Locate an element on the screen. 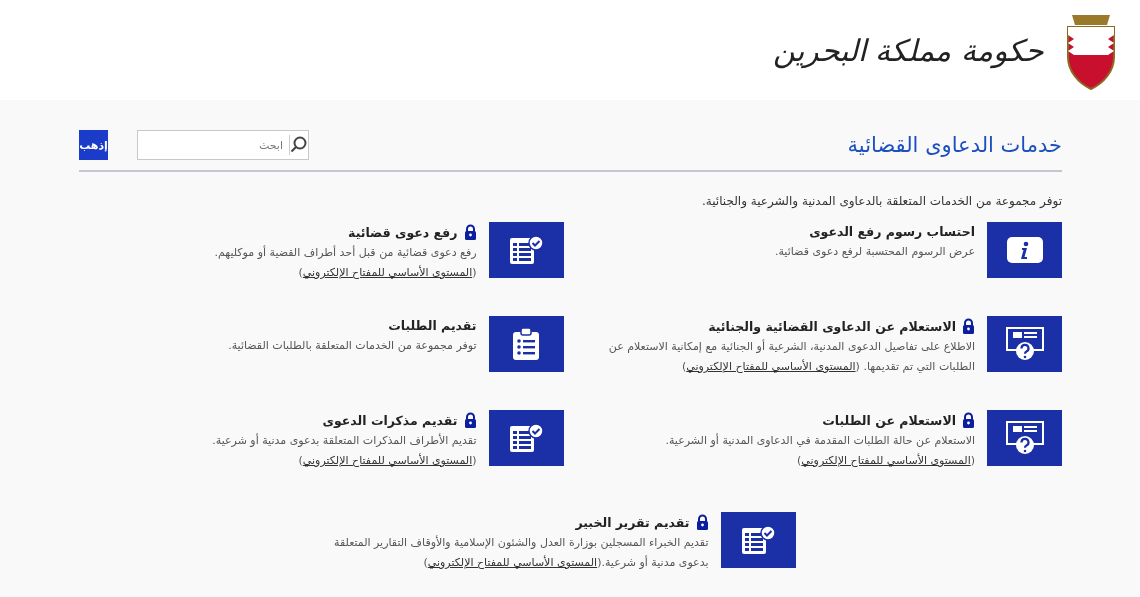  logo-text: حكومة مملكة البحرين is located at coordinates (908, 50).